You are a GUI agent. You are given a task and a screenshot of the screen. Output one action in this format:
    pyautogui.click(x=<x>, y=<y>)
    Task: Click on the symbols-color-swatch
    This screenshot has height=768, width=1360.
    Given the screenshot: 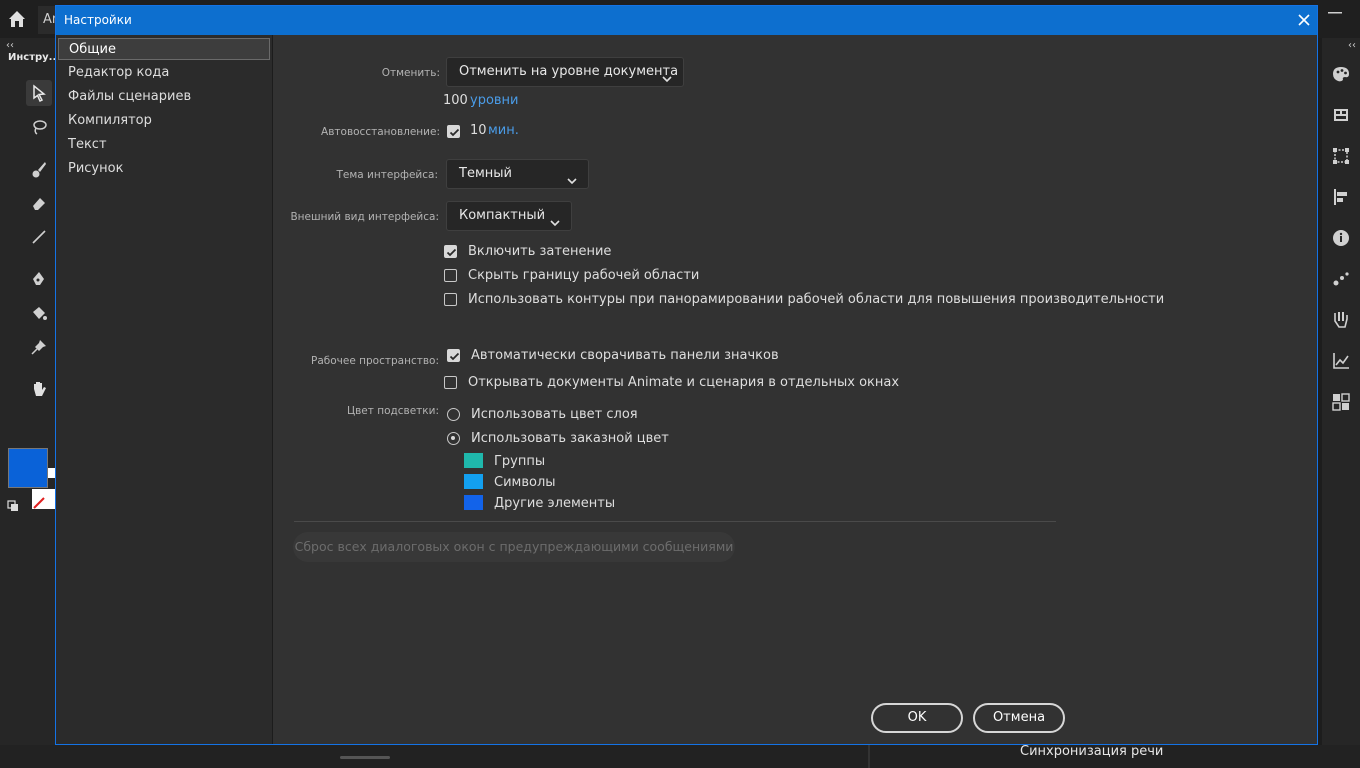 What is the action you would take?
    pyautogui.click(x=473, y=481)
    